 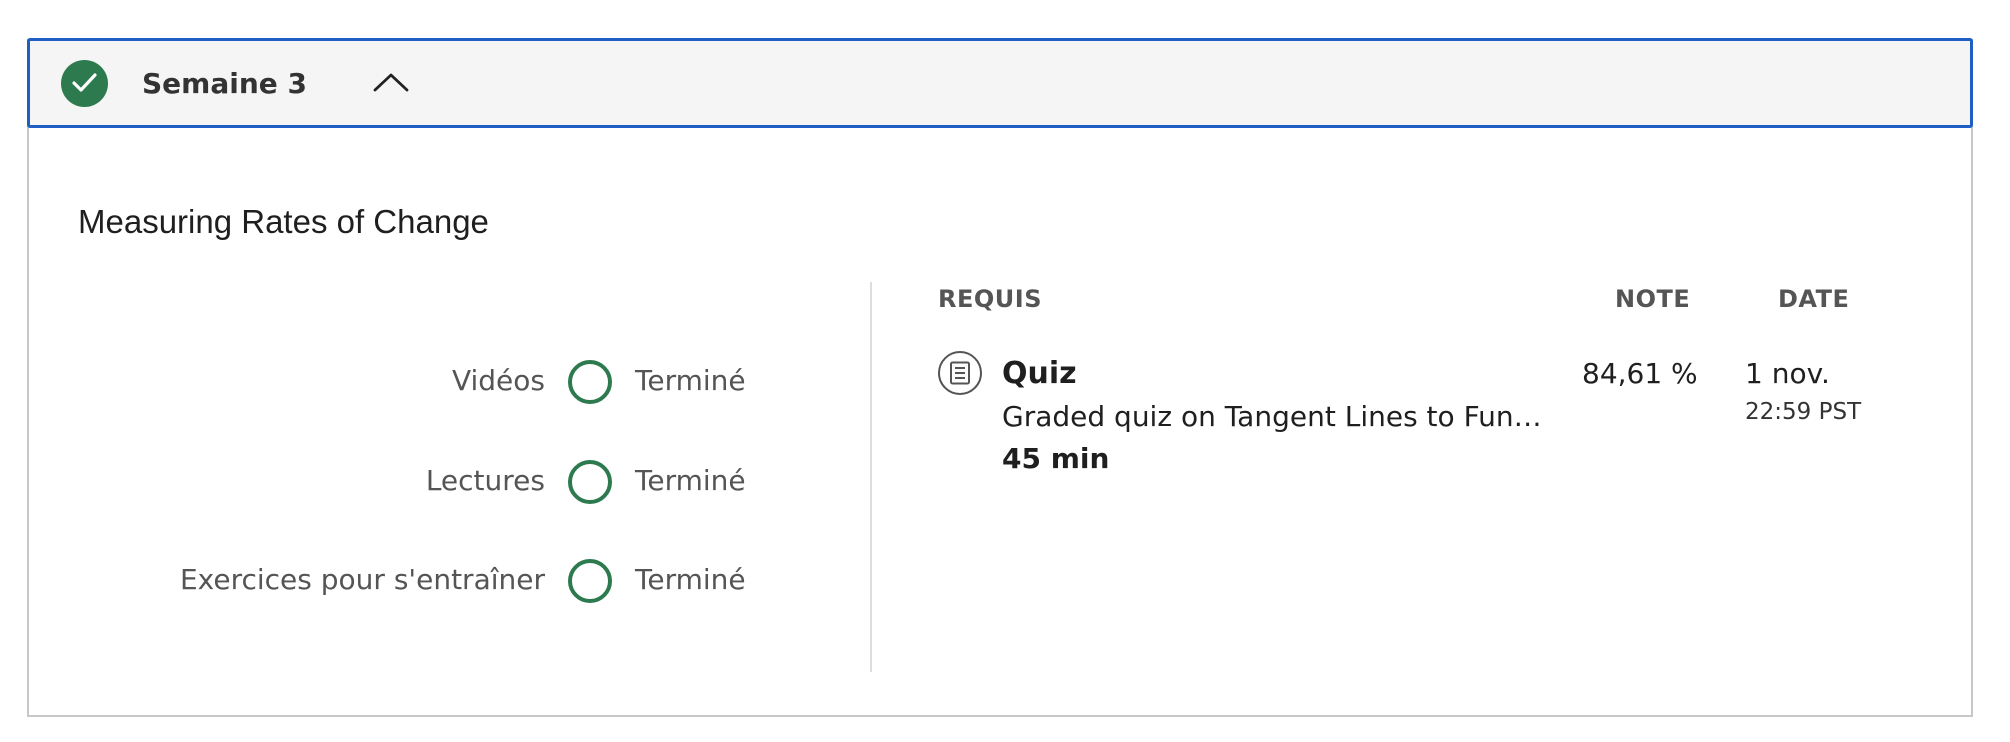 I want to click on quiz-icon, so click(x=960, y=373).